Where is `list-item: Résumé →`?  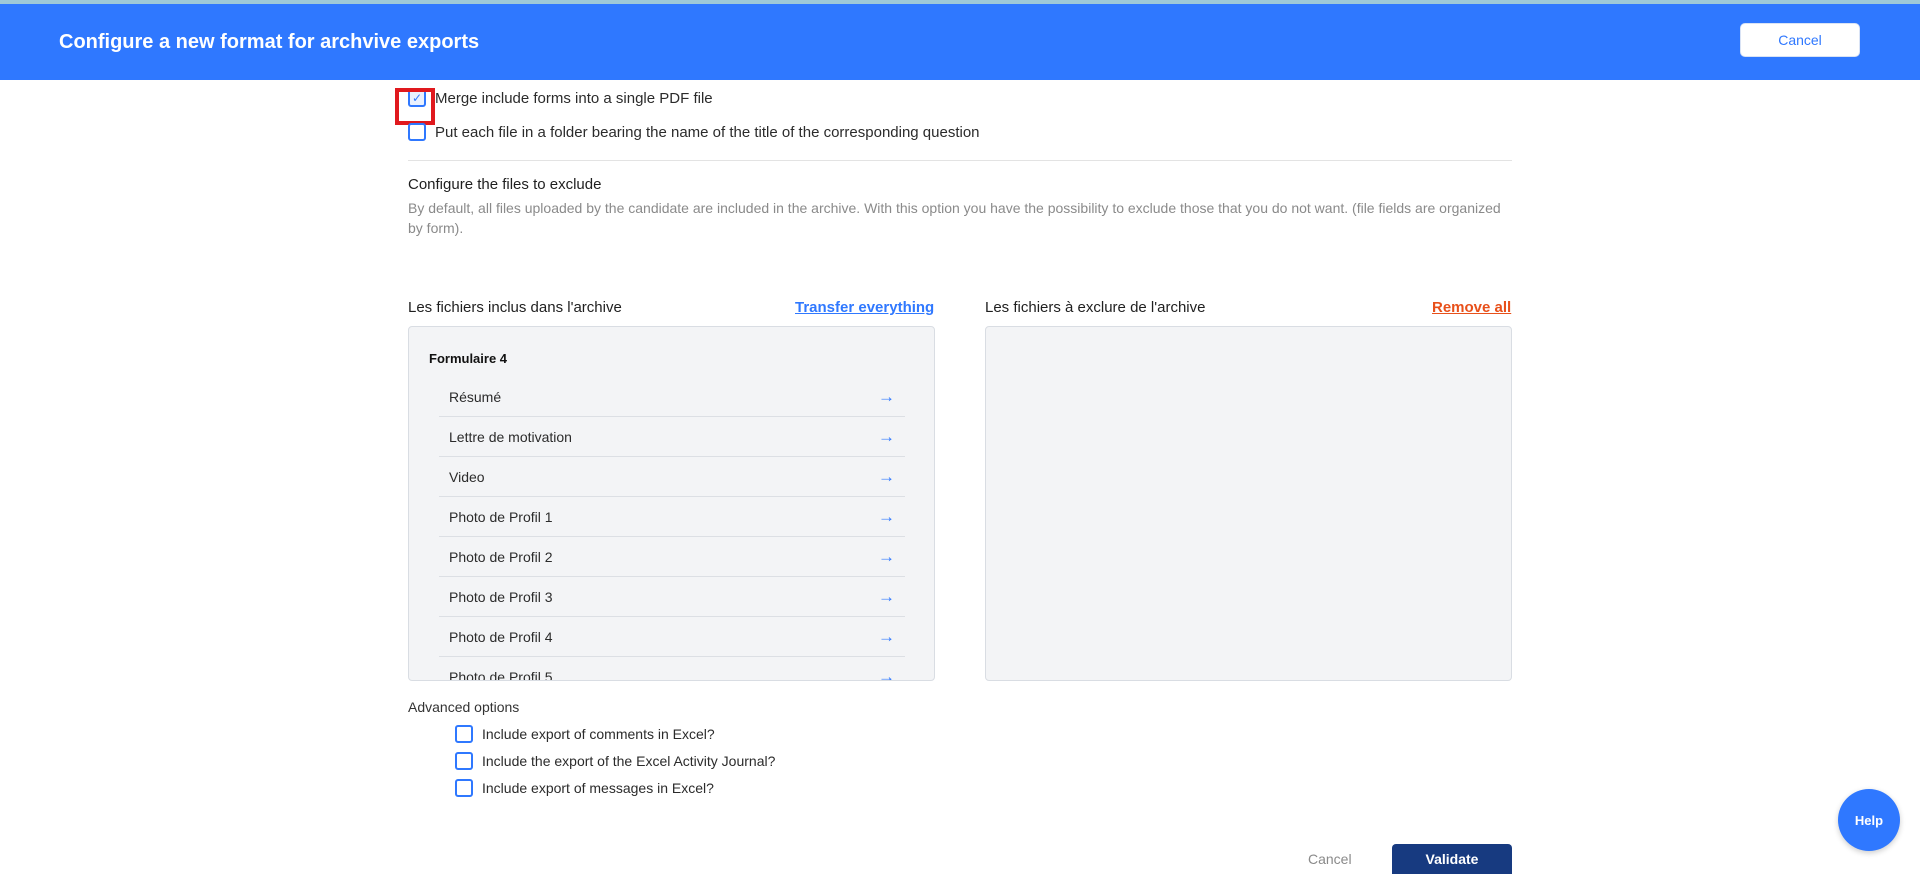 list-item: Résumé → is located at coordinates (672, 397).